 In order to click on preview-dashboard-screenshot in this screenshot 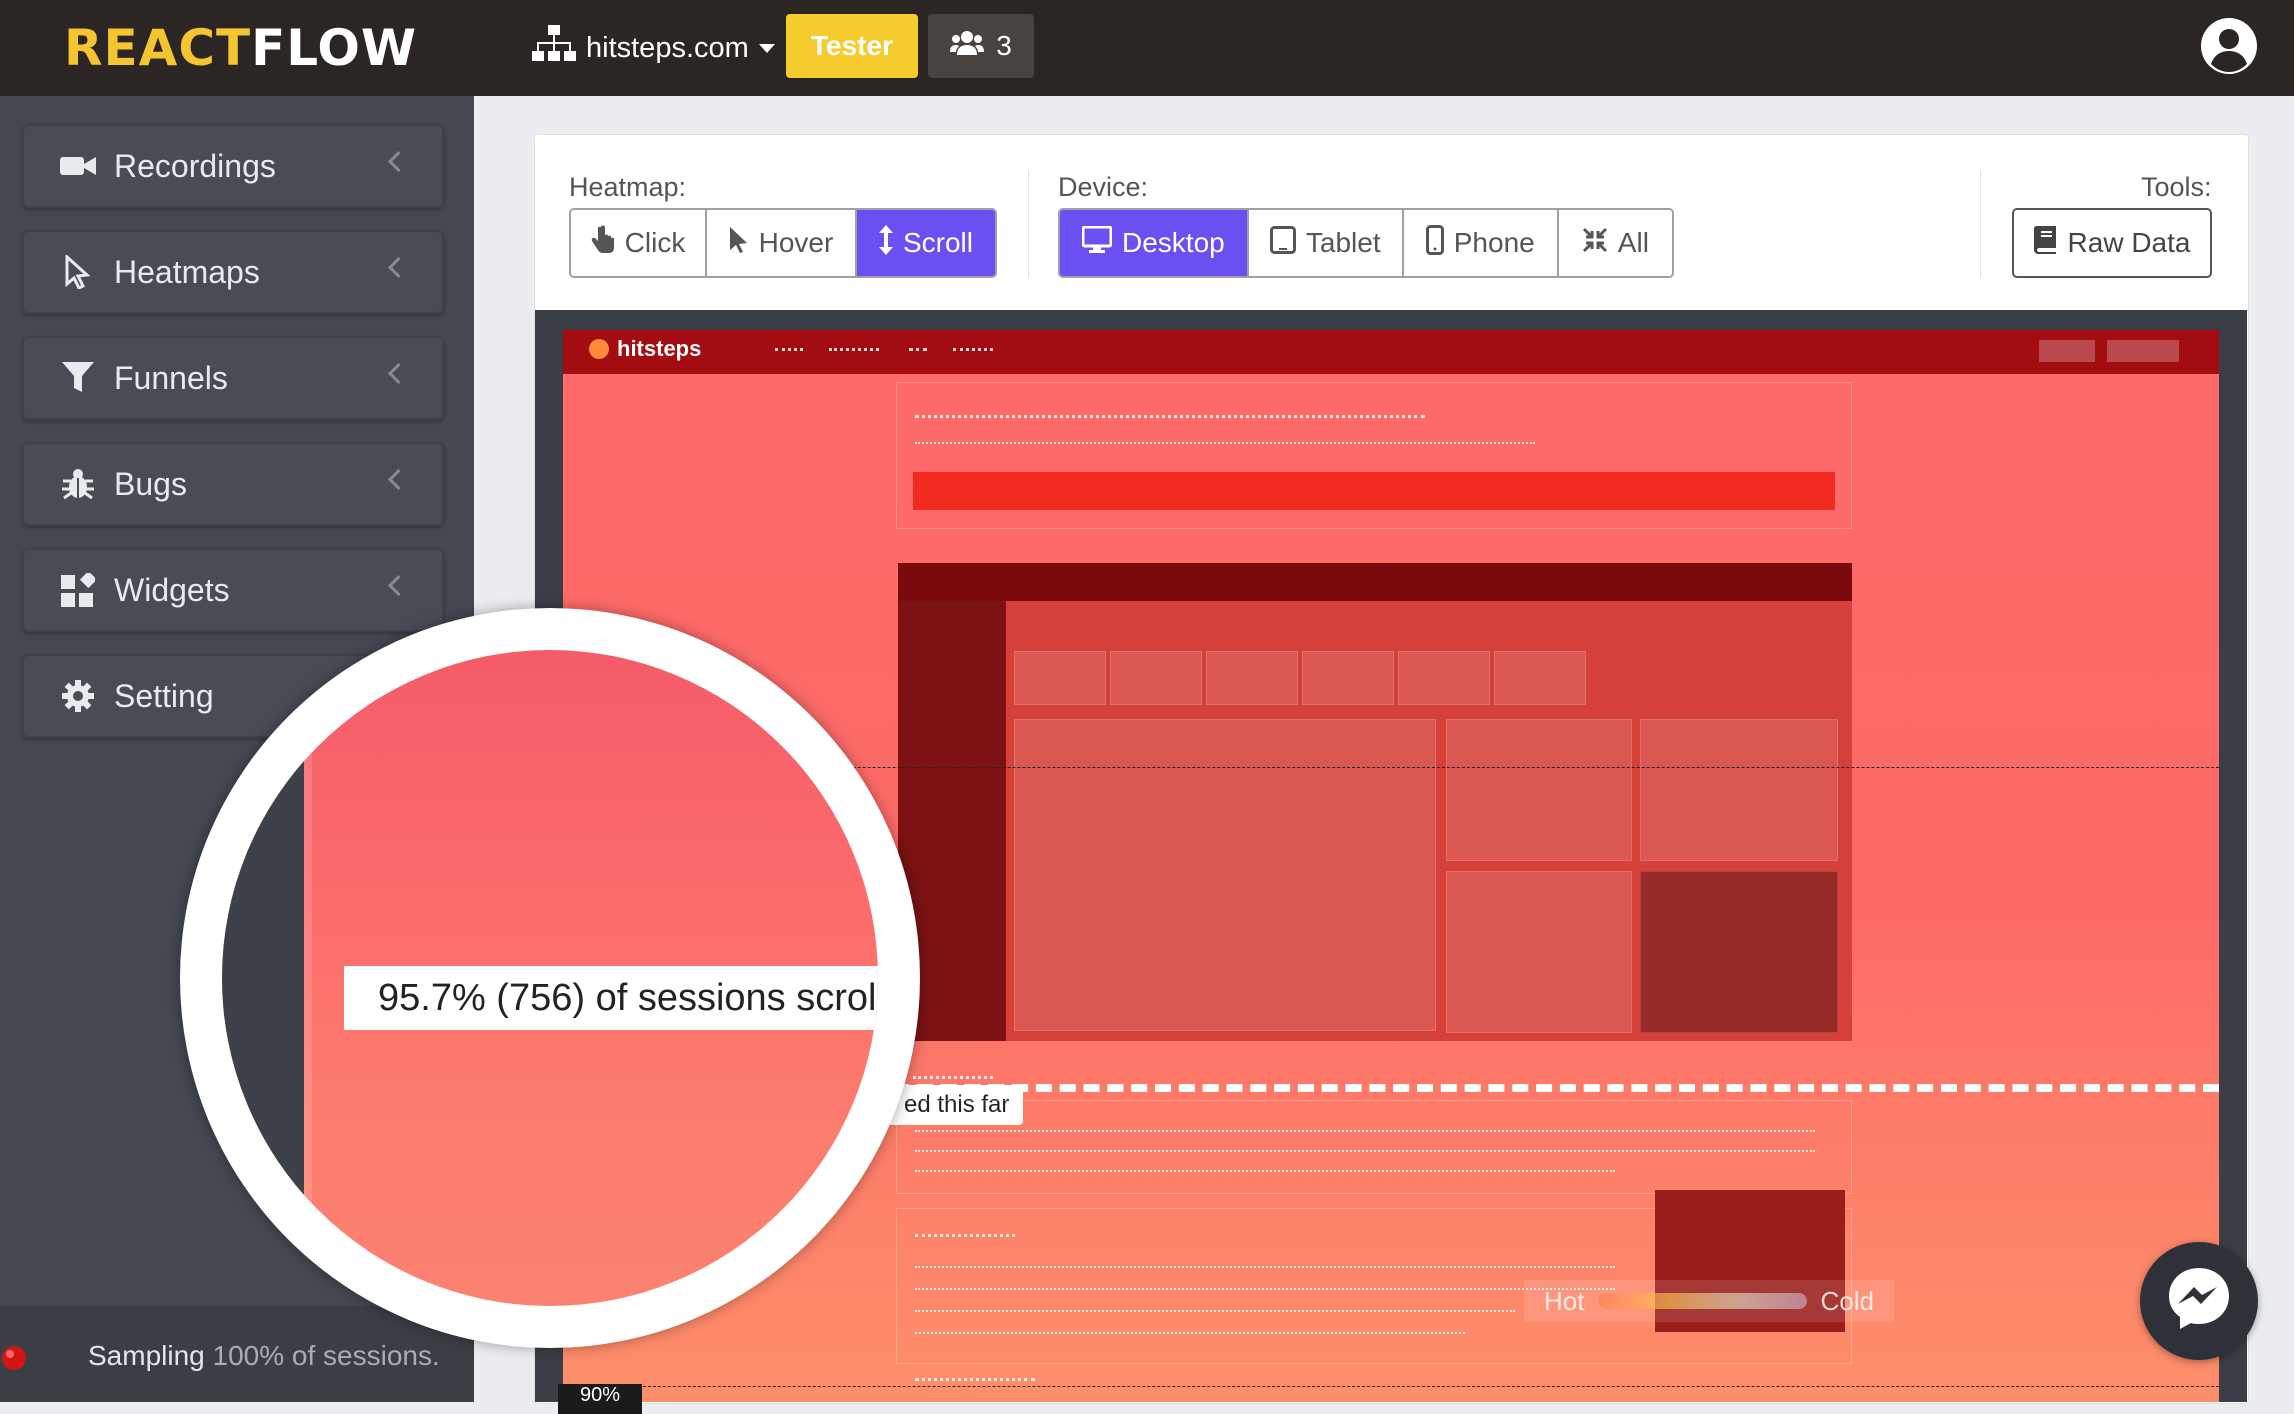, I will do `click(1375, 802)`.